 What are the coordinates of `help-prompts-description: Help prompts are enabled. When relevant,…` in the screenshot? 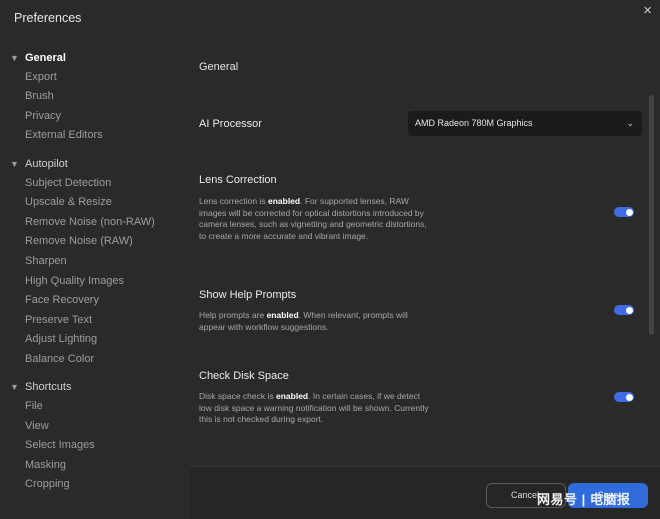 It's located at (303, 321).